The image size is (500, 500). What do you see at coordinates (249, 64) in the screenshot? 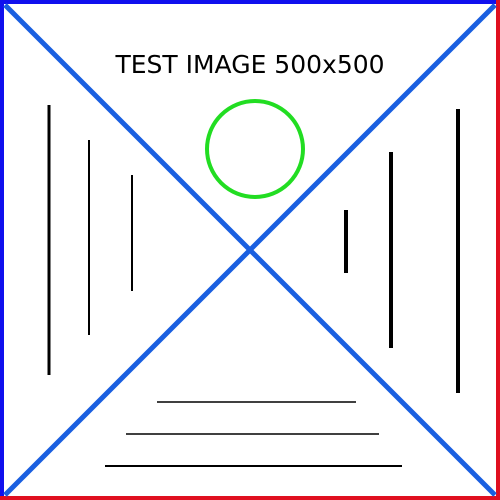
I see `title-text: TEST IMAGE 500x500` at bounding box center [249, 64].